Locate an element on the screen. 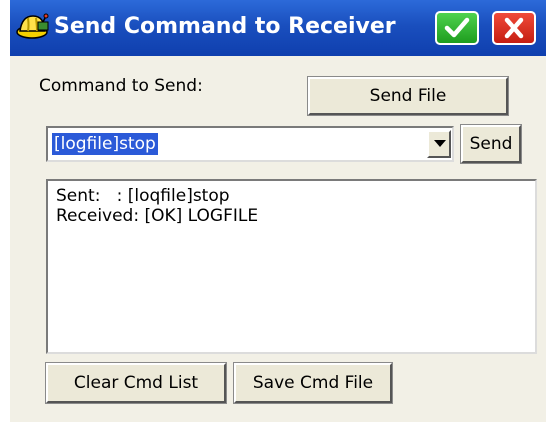  clear-cmd-list-button: Clear Cmd List is located at coordinates (136, 383).